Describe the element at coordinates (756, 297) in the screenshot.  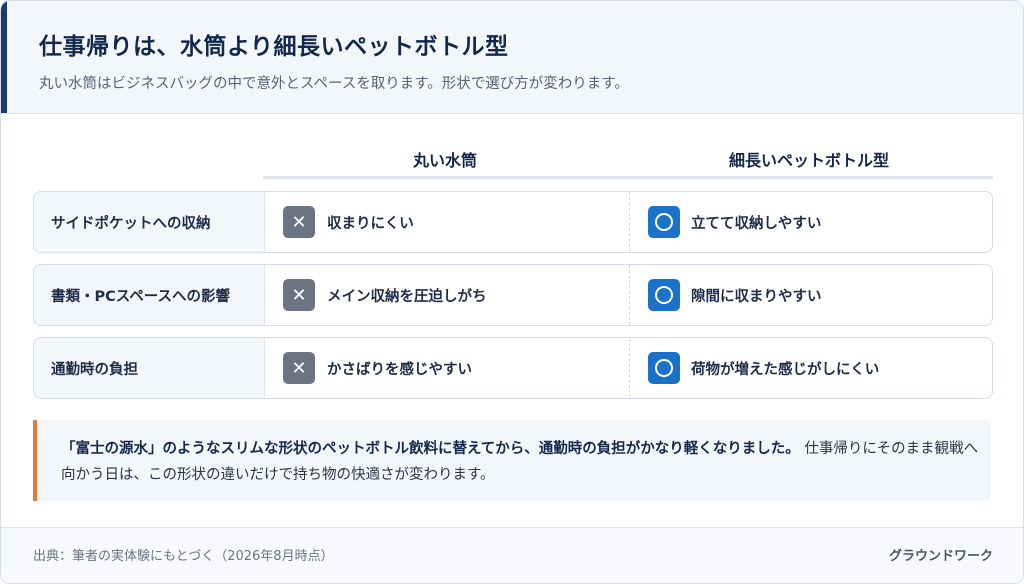
I see `slim-bottle-value: 隙間に収まりやすい` at that location.